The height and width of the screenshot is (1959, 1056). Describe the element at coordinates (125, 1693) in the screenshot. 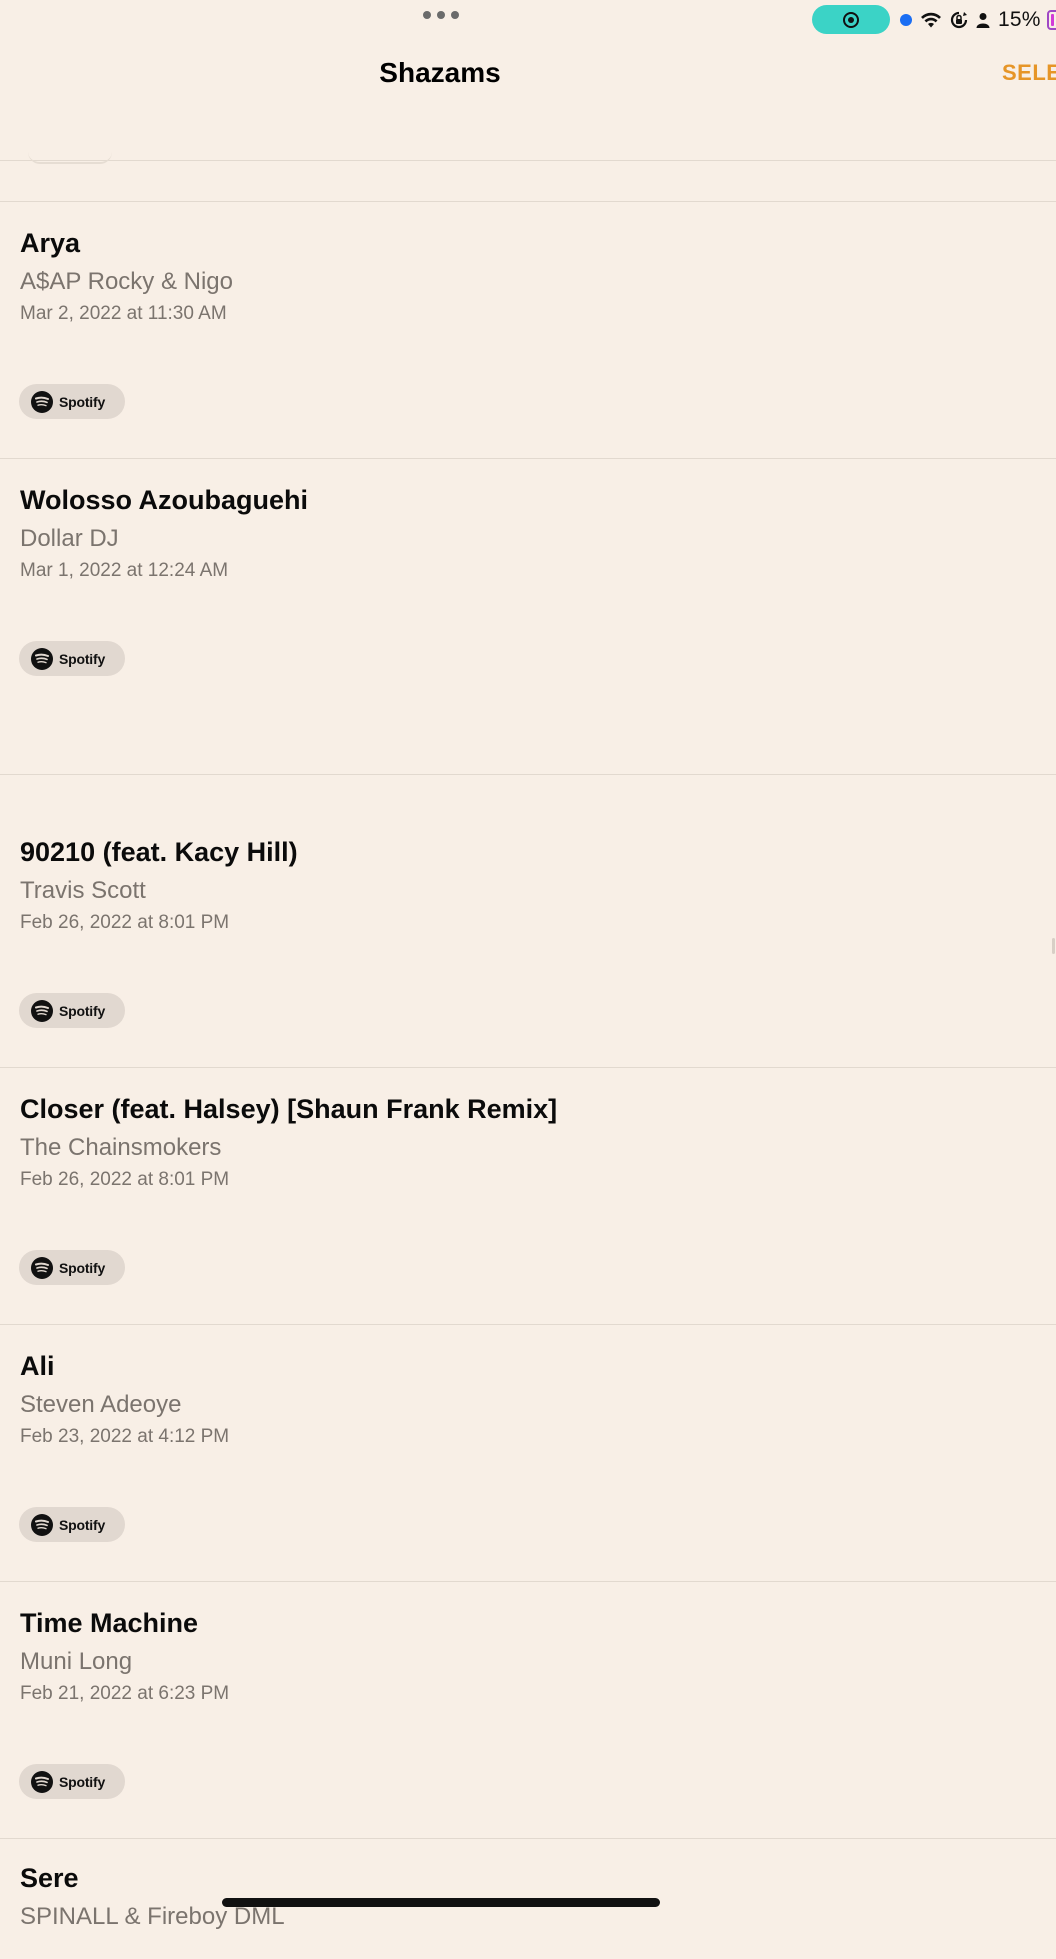

I see `song-date: Feb 21, 2022 at 6:23 PM` at that location.